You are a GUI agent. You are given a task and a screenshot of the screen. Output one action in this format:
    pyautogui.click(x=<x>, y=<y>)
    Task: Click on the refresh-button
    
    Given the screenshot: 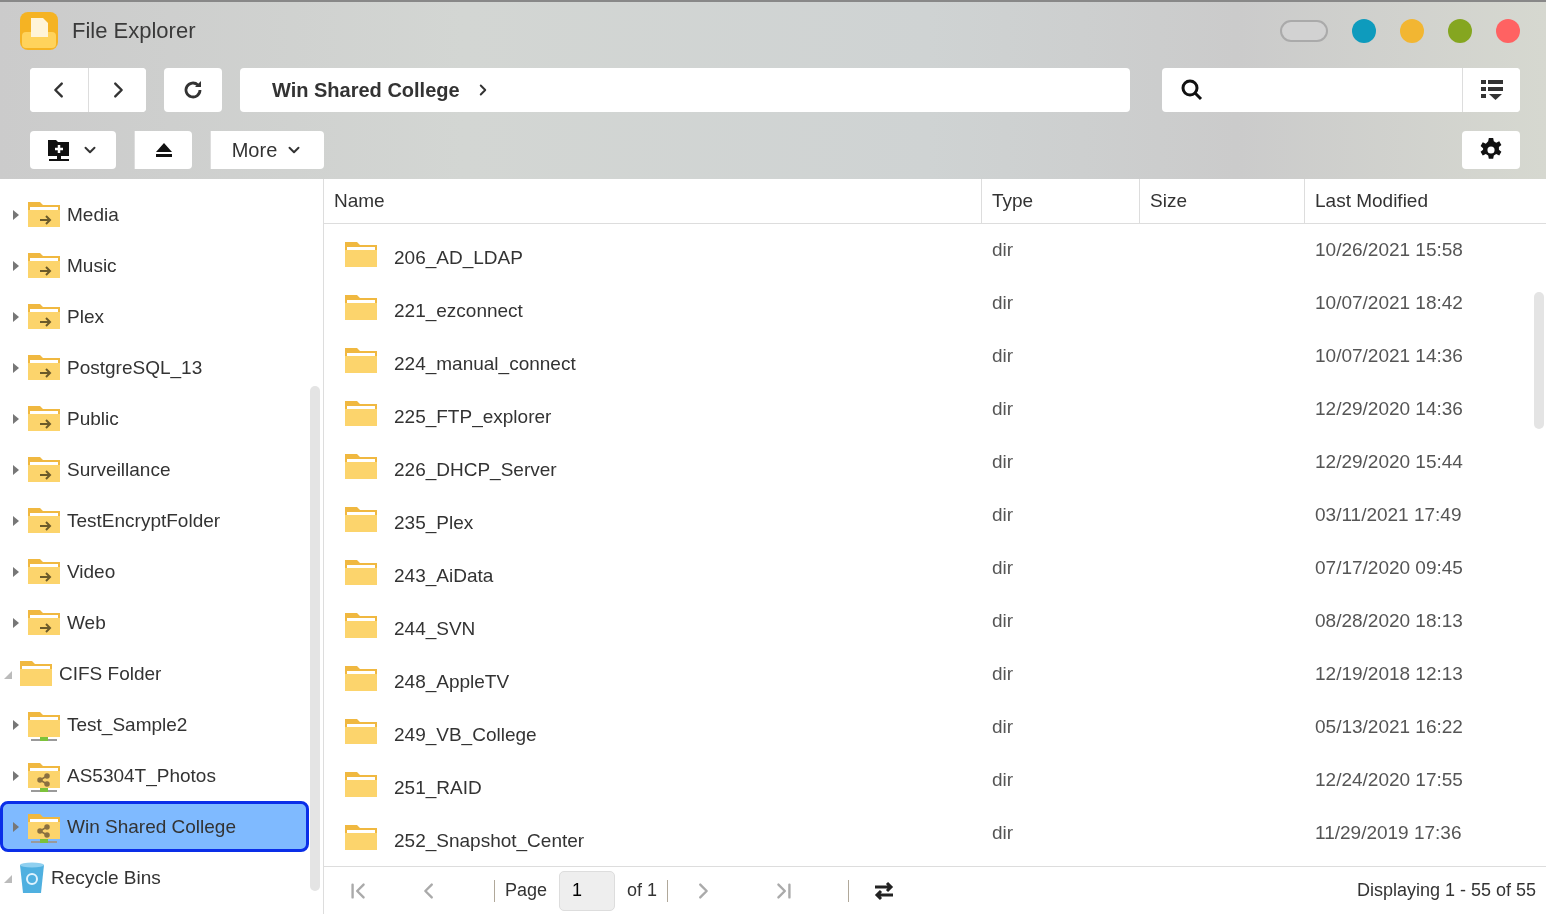 What is the action you would take?
    pyautogui.click(x=193, y=90)
    